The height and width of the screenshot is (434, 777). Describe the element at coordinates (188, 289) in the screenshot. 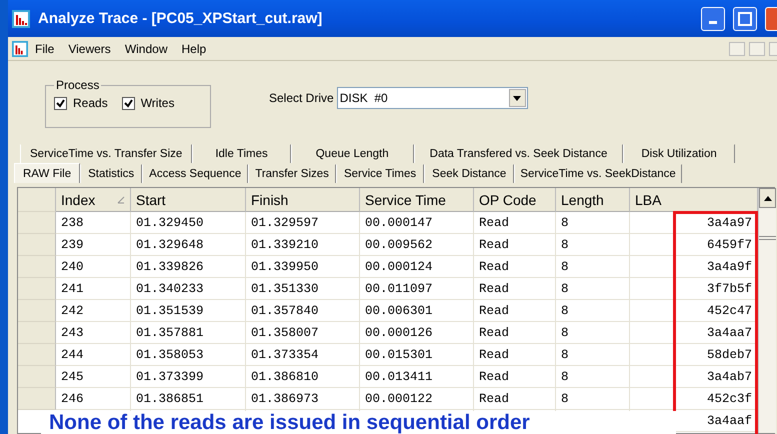

I see `table-cell: 01.340233` at that location.